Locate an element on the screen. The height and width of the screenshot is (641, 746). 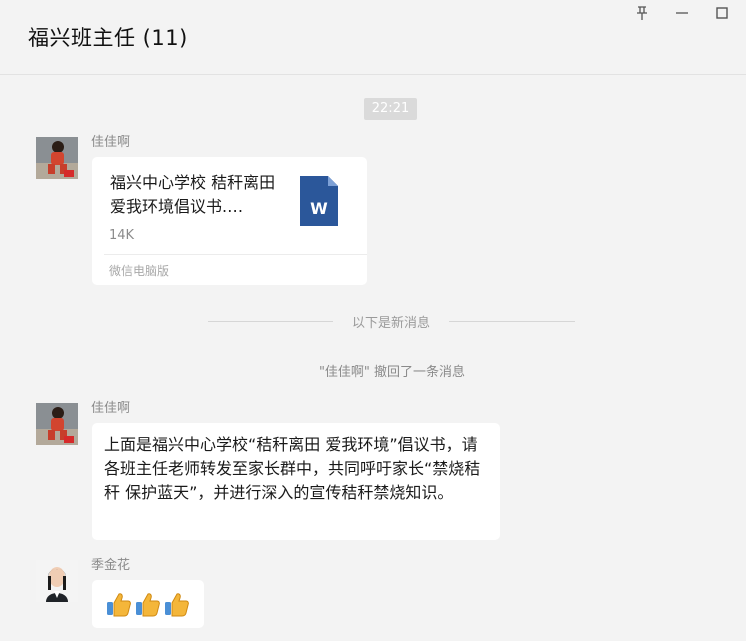
maximize-icon is located at coordinates (722, 13).